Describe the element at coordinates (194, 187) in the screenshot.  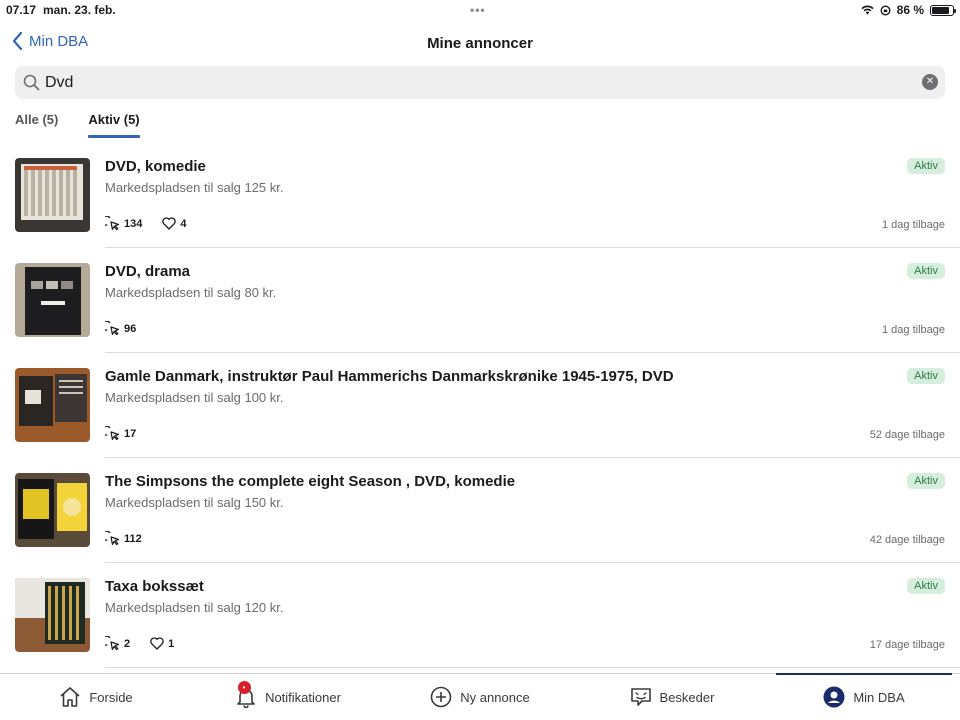
I see `listing-subtitle: Markedspladsen til salg 125 kr.` at that location.